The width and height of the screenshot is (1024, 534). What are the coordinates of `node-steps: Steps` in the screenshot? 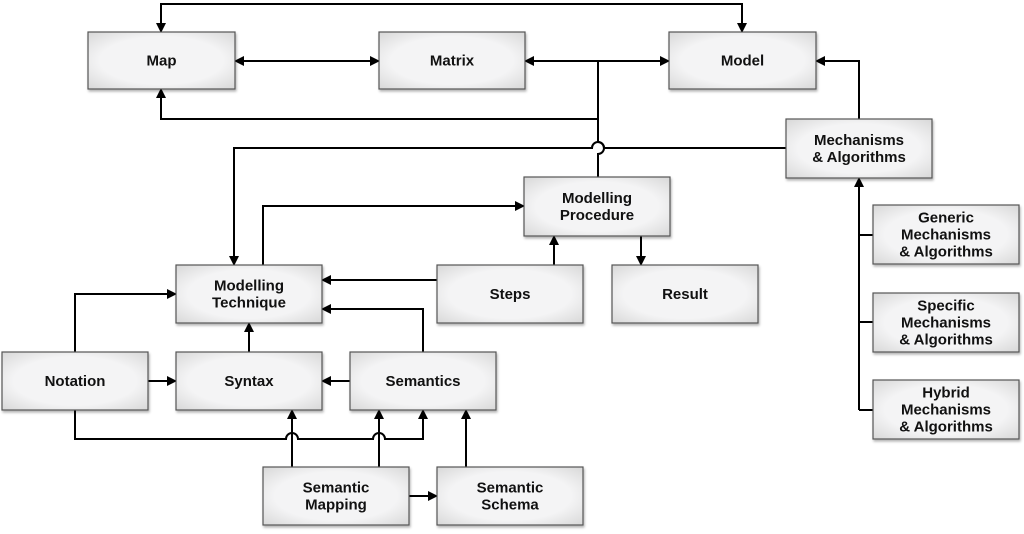 It's located at (510, 294).